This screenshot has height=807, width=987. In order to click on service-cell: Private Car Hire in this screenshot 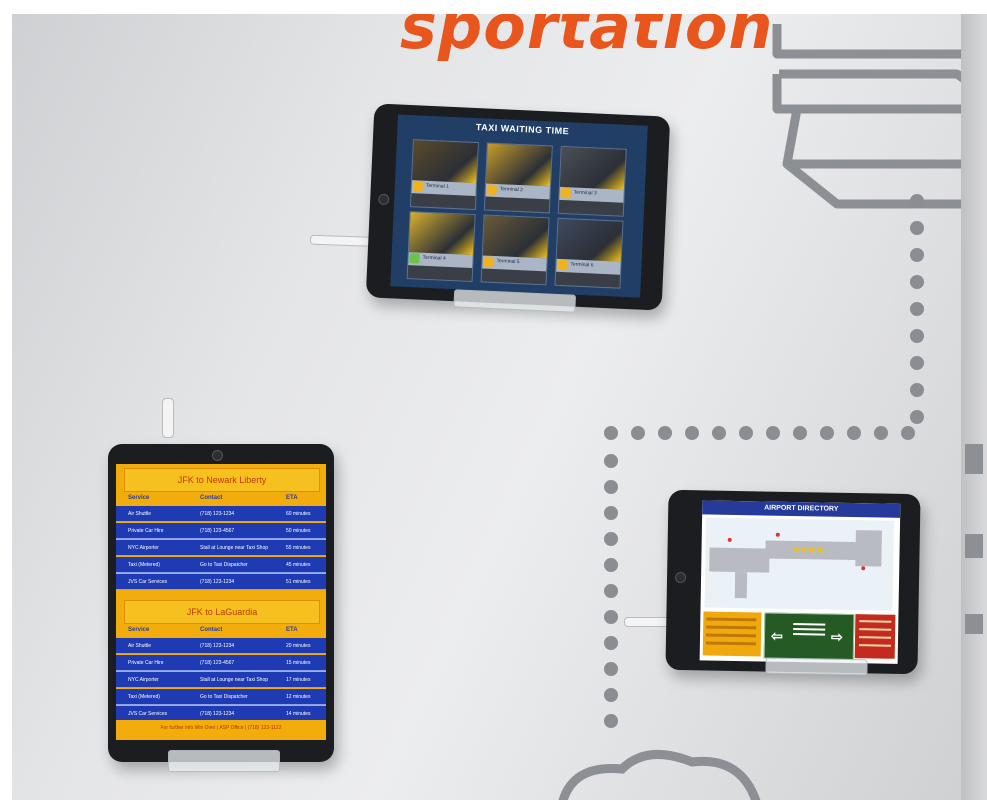, I will do `click(146, 663)`.